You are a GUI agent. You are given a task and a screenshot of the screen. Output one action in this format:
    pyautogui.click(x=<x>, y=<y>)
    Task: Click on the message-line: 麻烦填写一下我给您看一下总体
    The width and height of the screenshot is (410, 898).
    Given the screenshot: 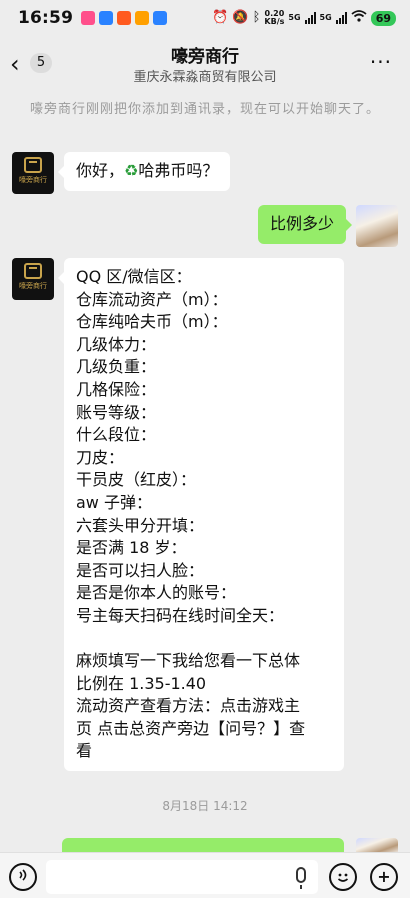 What is the action you would take?
    pyautogui.click(x=188, y=661)
    